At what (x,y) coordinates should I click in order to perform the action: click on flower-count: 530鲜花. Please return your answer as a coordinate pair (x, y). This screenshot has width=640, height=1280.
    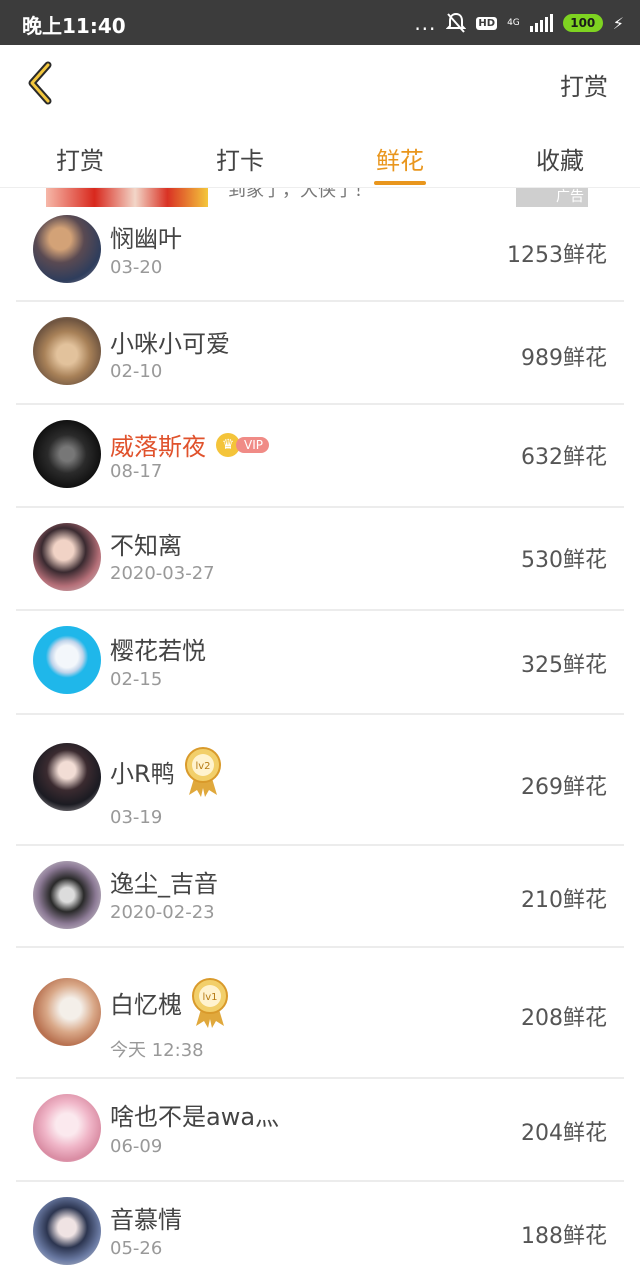
    Looking at the image, I should click on (564, 560).